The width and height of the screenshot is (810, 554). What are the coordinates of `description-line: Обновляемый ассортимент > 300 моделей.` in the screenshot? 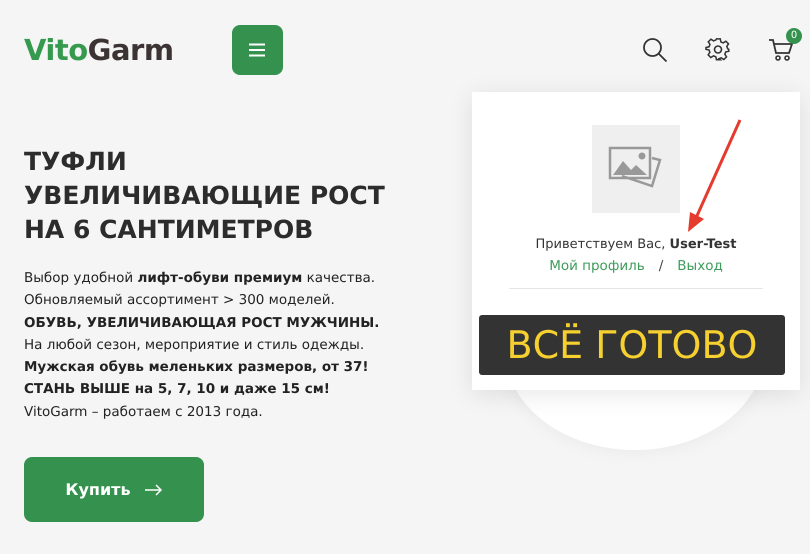 It's located at (180, 300).